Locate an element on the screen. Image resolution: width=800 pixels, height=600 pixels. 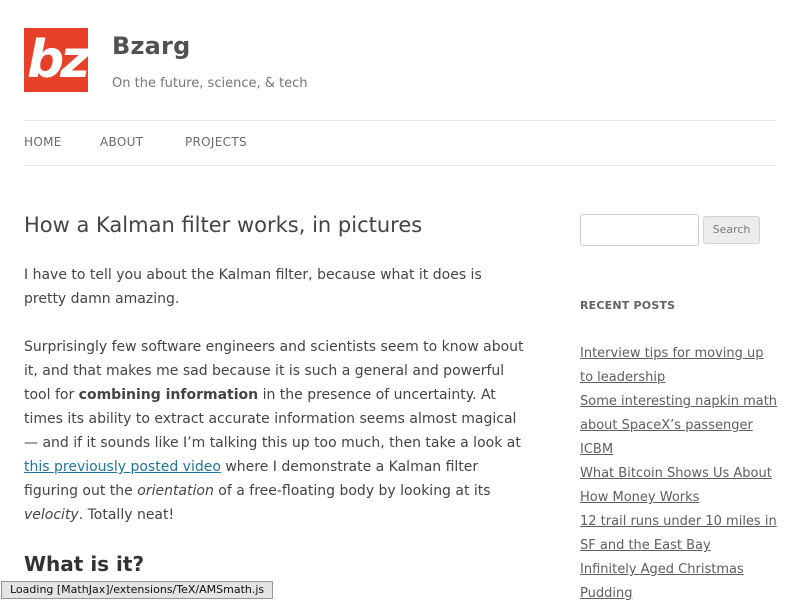
recent-posts-title: RECENT POSTS is located at coordinates (628, 305).